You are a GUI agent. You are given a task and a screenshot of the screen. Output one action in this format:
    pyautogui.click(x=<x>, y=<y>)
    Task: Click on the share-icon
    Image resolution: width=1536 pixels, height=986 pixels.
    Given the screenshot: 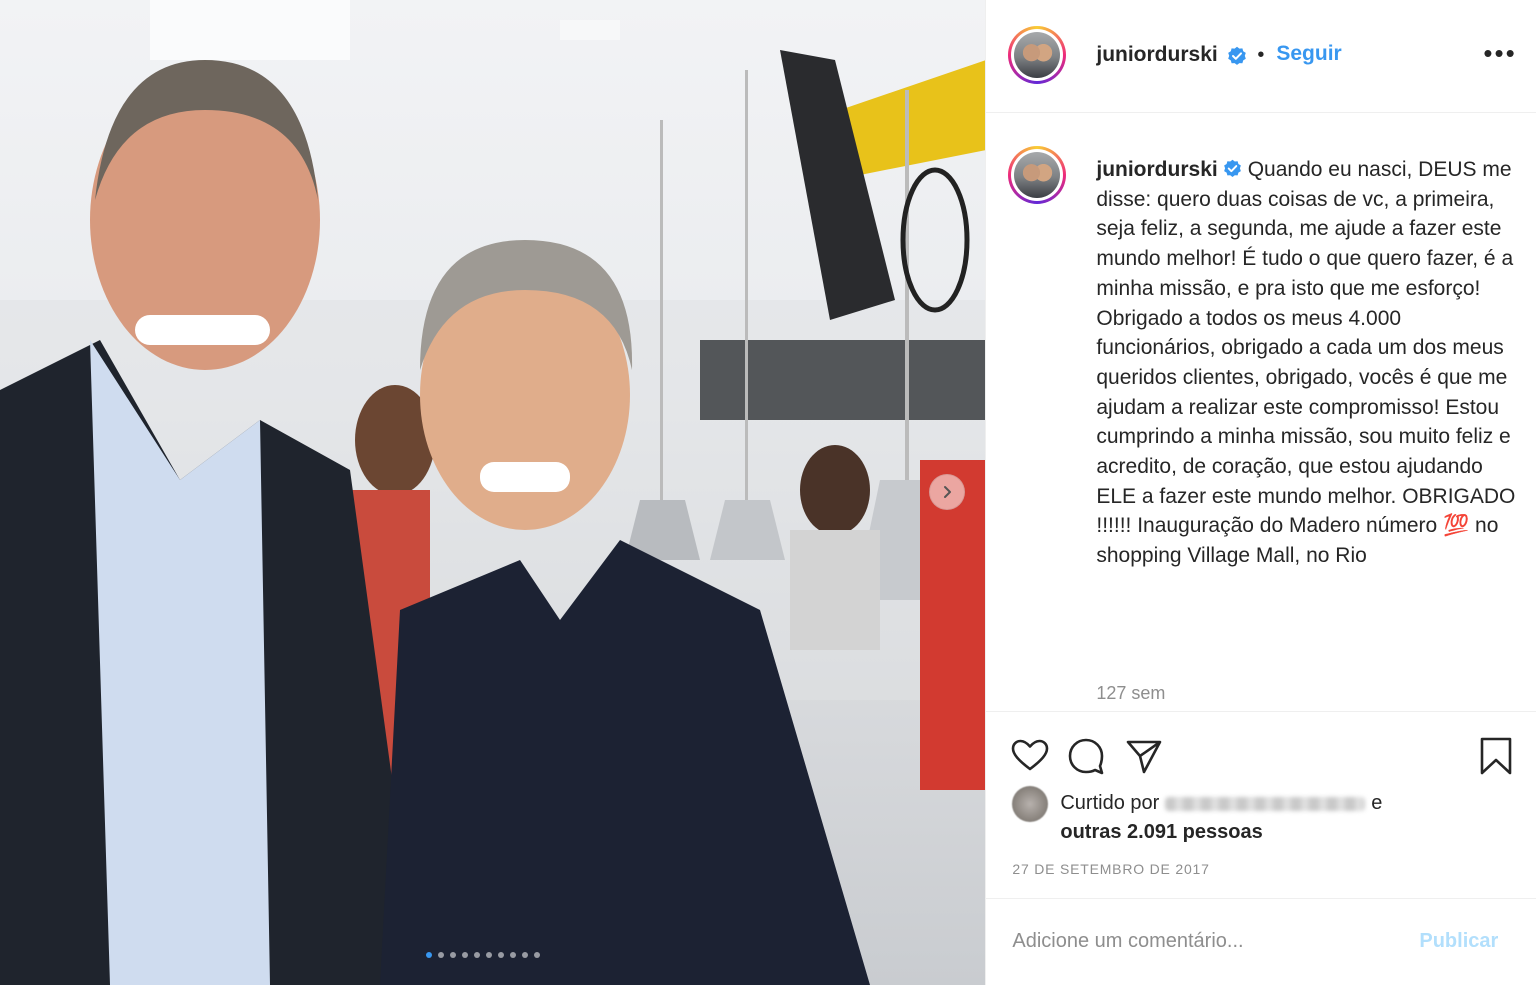 What is the action you would take?
    pyautogui.click(x=1144, y=756)
    